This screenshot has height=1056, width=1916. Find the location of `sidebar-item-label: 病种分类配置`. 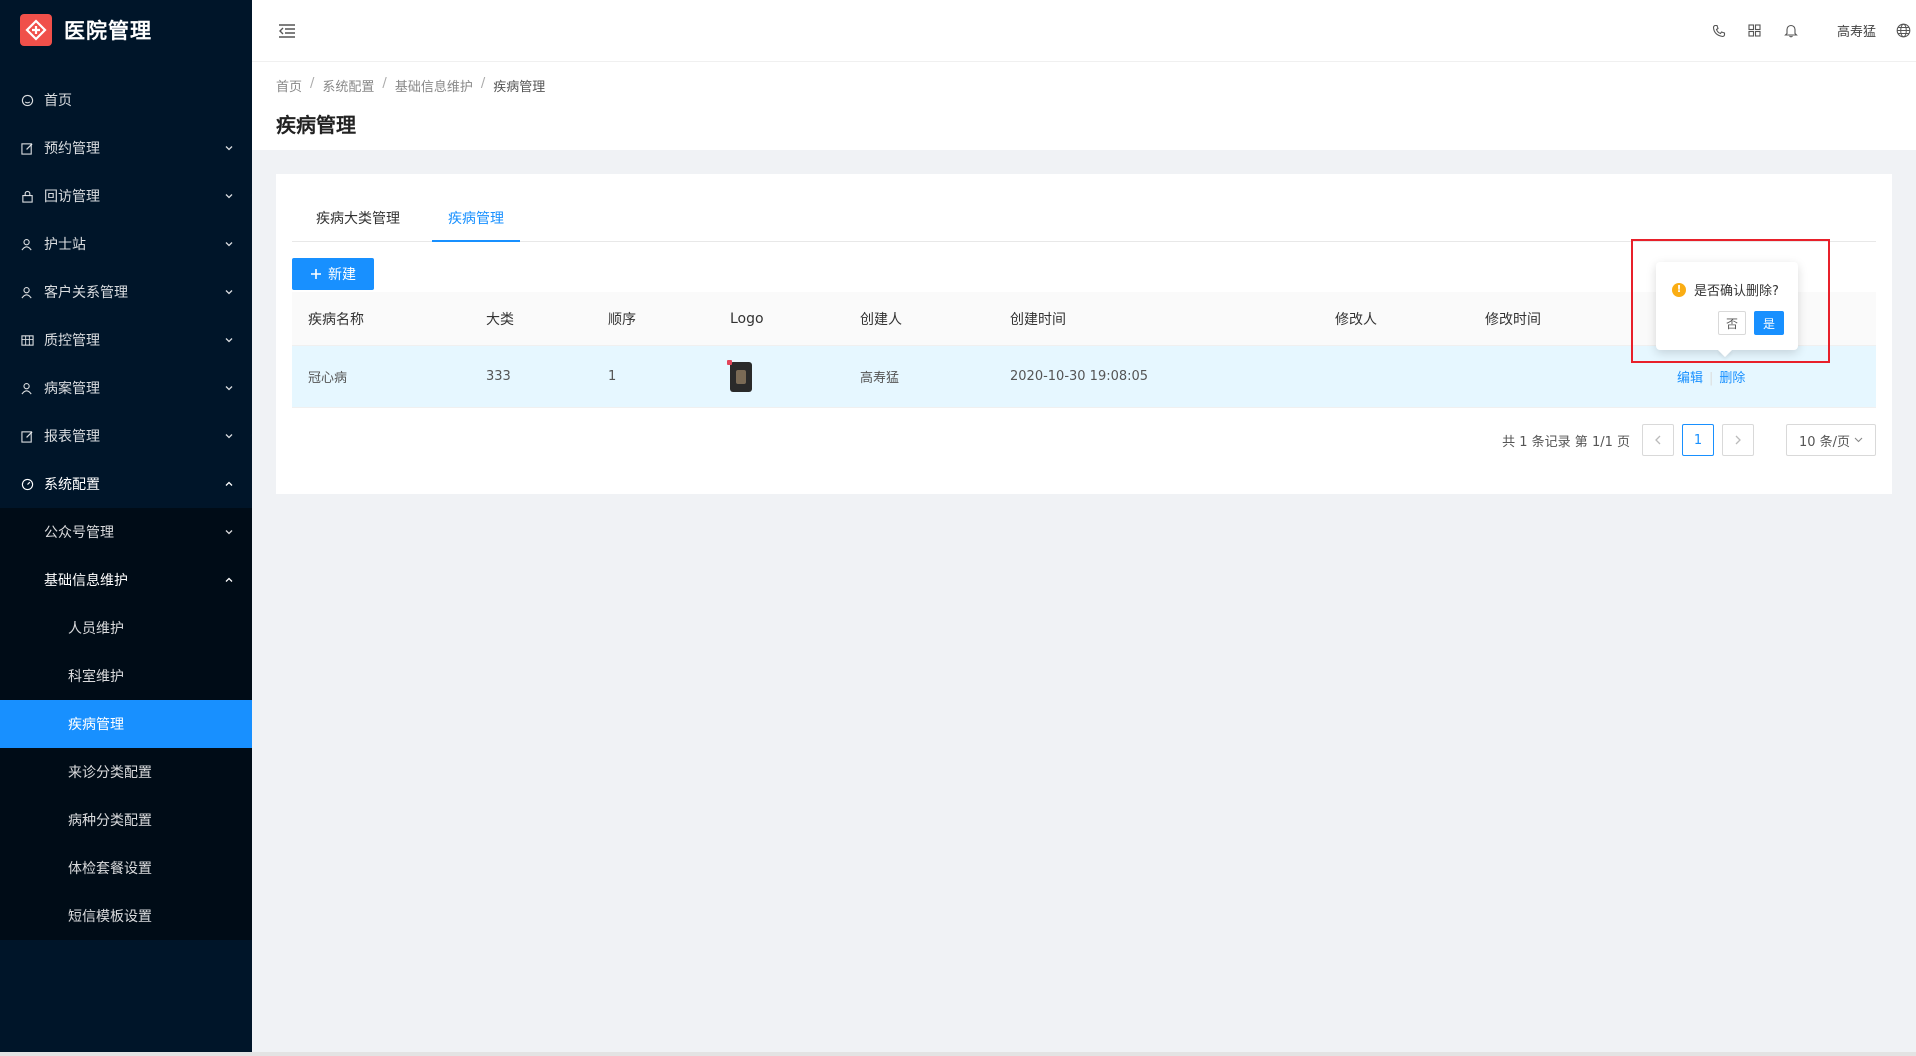

sidebar-item-label: 病种分类配置 is located at coordinates (110, 821).